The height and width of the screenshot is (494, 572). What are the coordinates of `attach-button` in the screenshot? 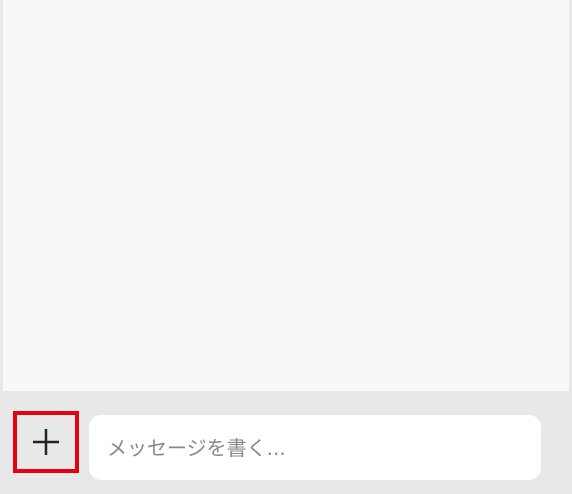 It's located at (46, 442).